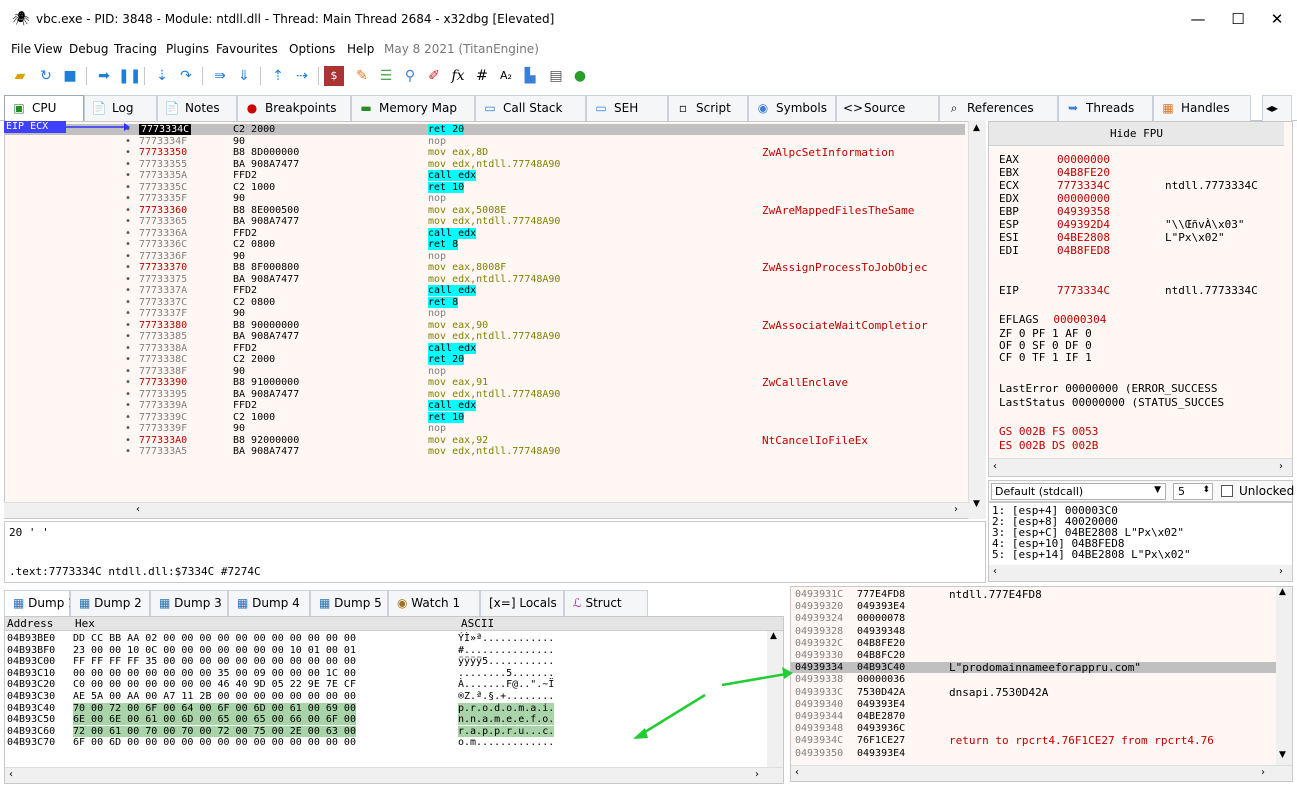  Describe the element at coordinates (302, 76) in the screenshot. I see `run-to-user-code-icon: ⇢` at that location.